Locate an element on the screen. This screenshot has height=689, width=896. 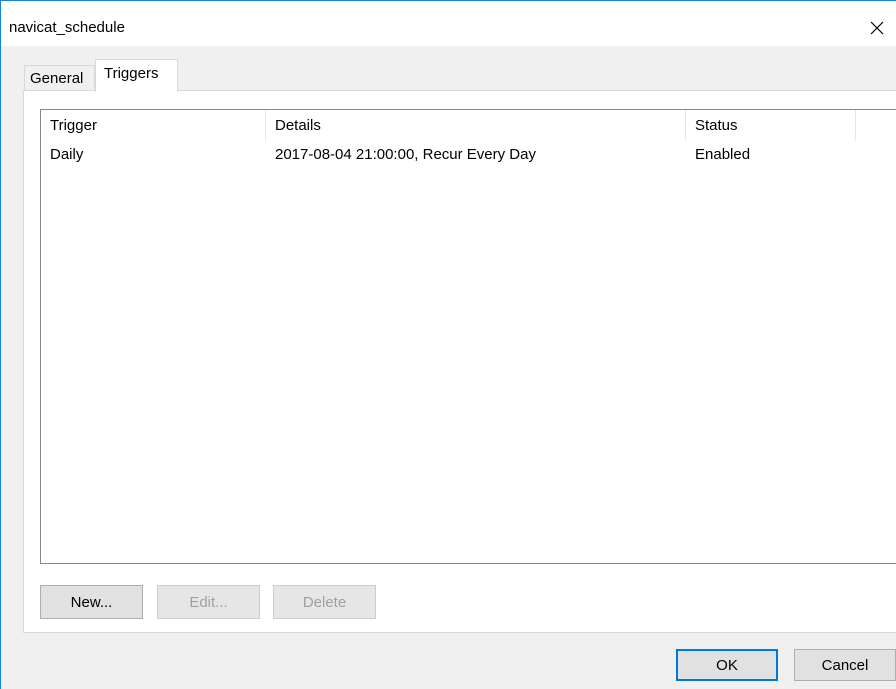
list-header: Trigger Details Status is located at coordinates (468, 125).